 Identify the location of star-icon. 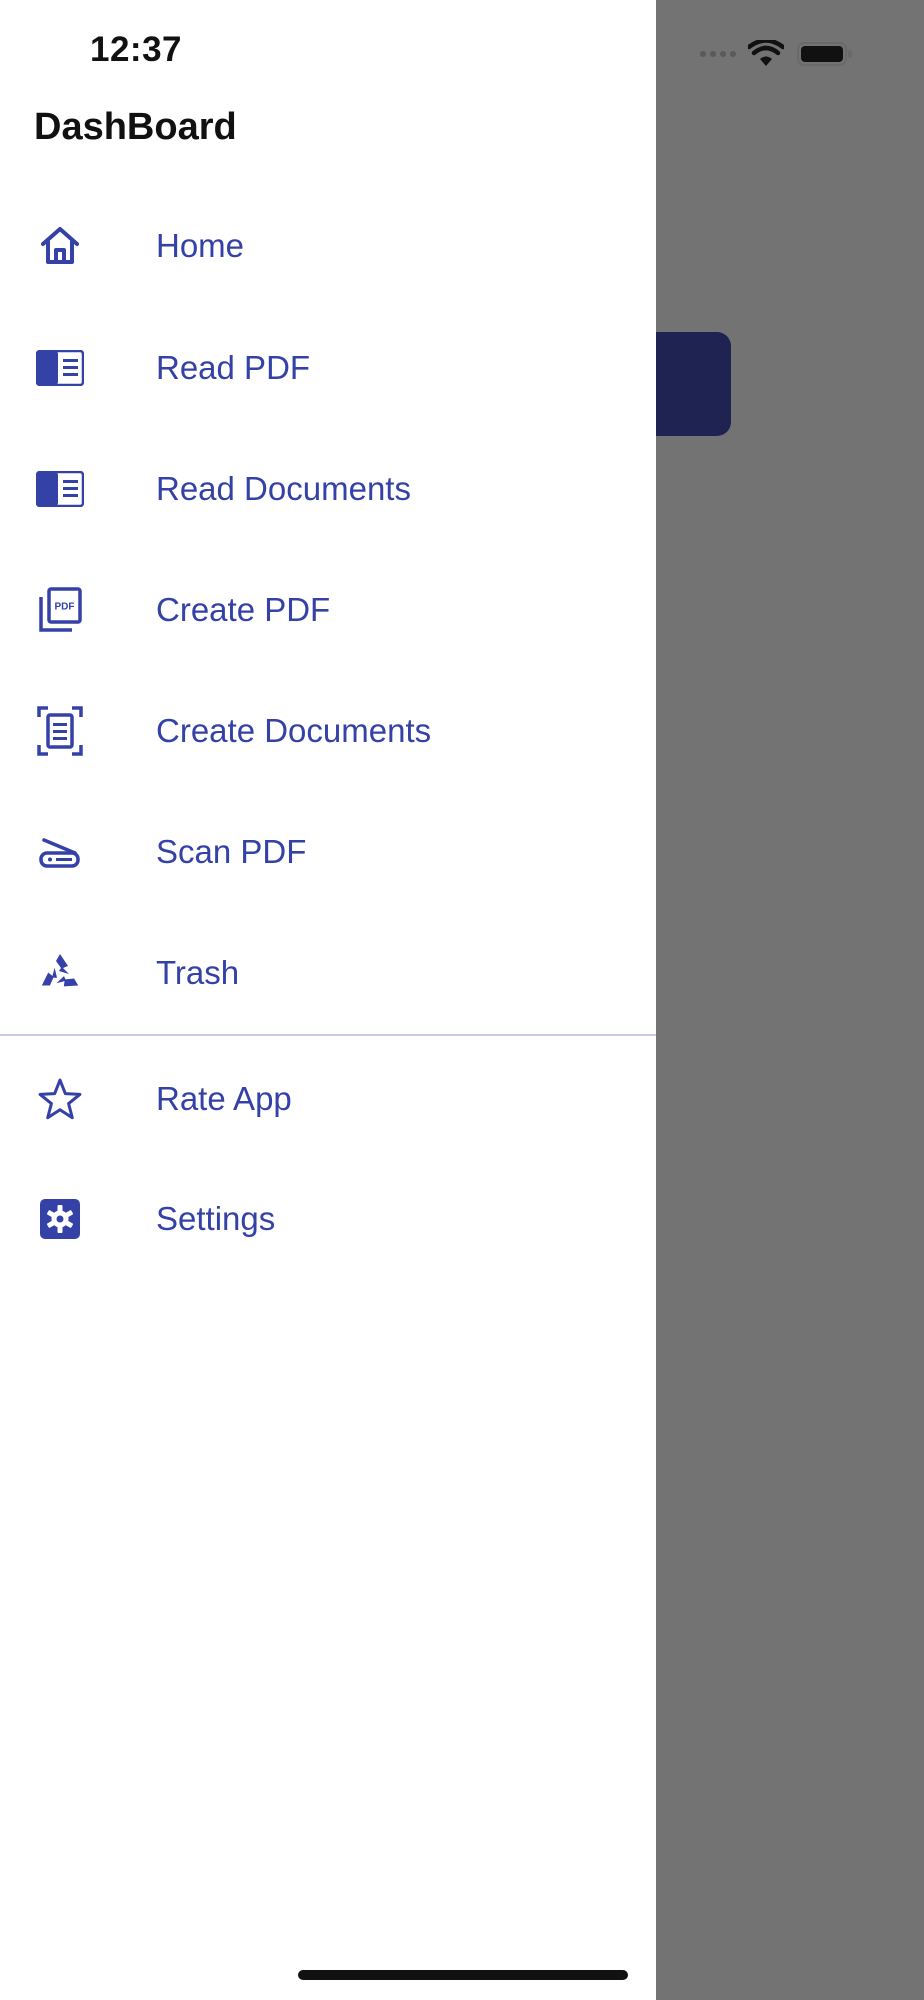
(60, 1099).